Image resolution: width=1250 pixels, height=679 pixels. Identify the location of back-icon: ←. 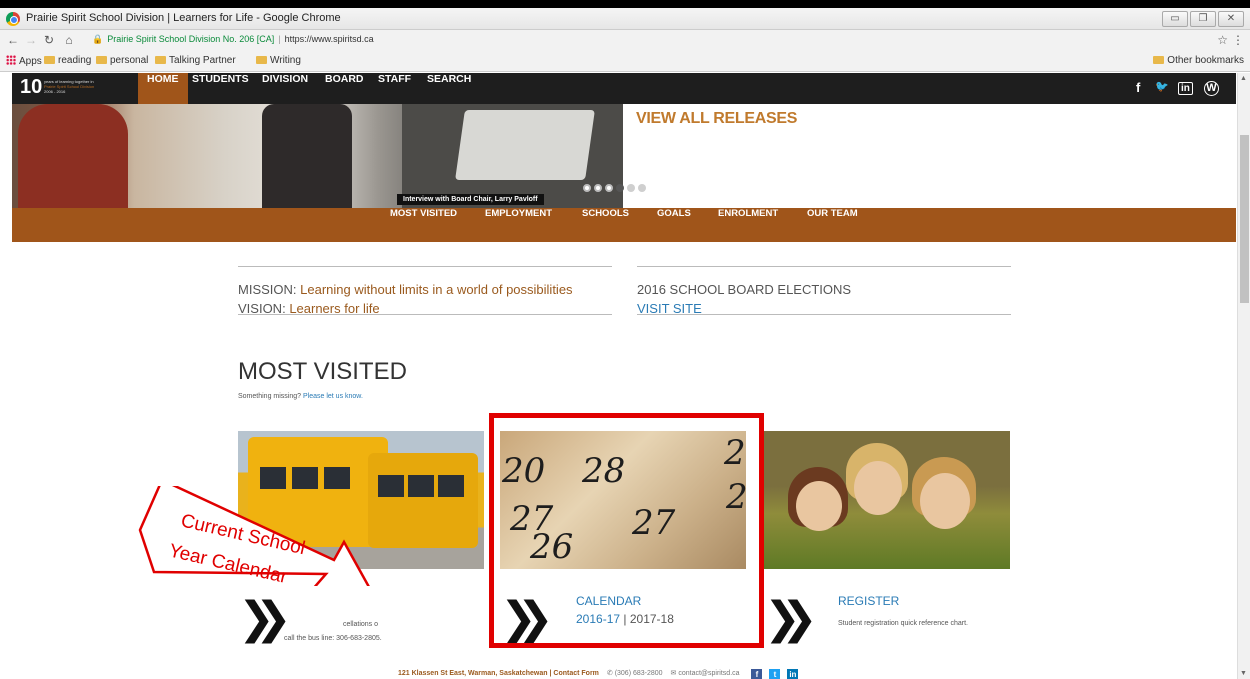
(13, 40).